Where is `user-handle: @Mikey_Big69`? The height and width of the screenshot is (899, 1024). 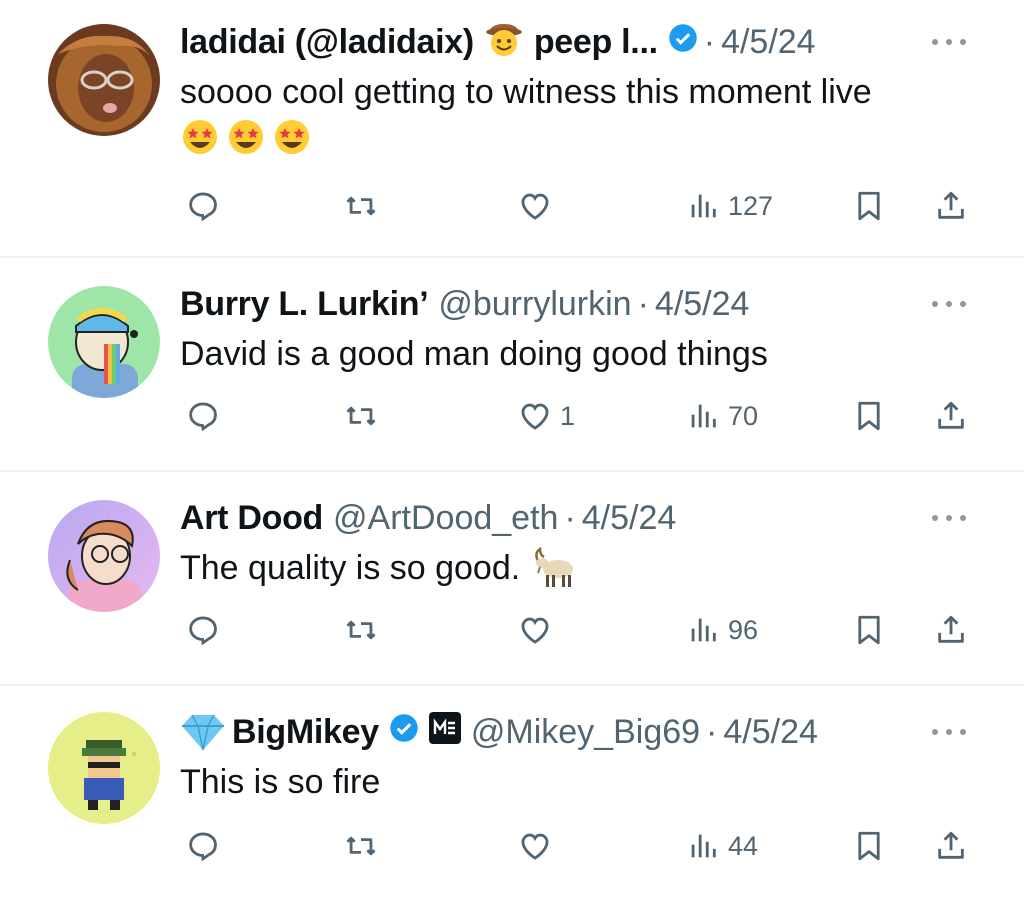 user-handle: @Mikey_Big69 is located at coordinates (585, 732).